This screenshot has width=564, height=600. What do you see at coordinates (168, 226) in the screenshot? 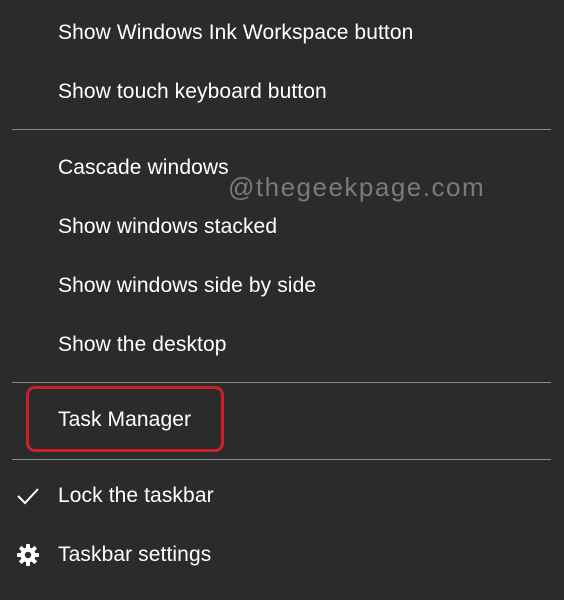
I see `menu-item-label: Show windows stacked` at bounding box center [168, 226].